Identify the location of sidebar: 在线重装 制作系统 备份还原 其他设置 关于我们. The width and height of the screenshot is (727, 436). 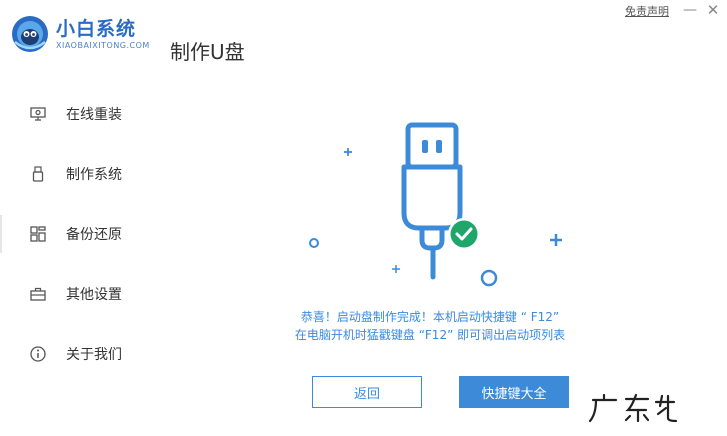
(75, 234).